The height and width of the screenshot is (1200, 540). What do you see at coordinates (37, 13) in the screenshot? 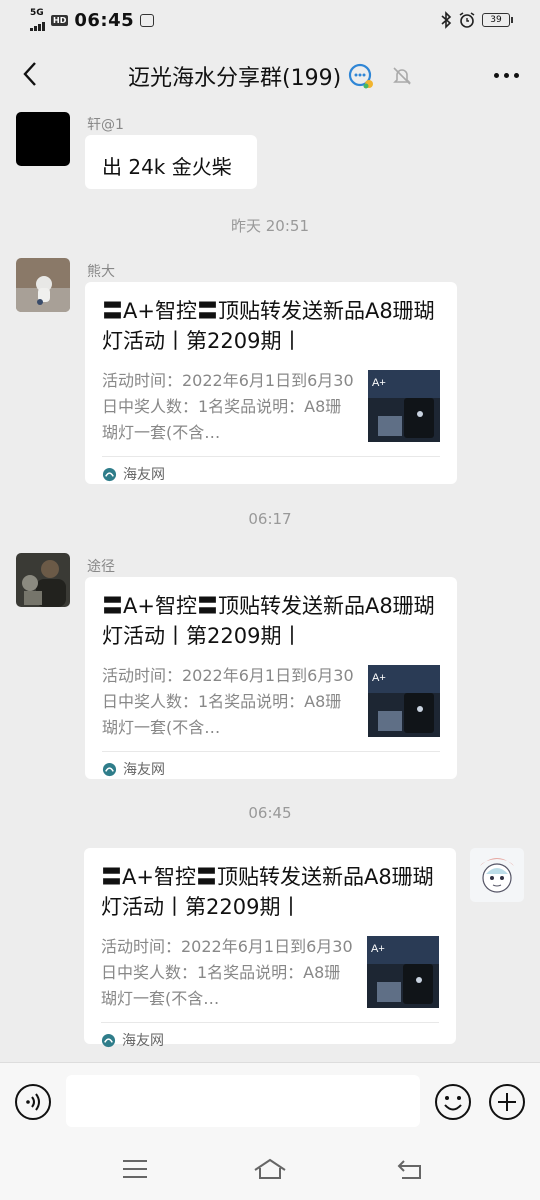
I see `network-type: 5G` at bounding box center [37, 13].